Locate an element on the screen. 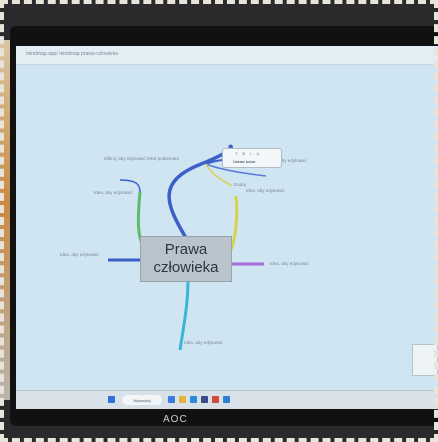 The height and width of the screenshot is (442, 438). taskbar-search-label: Wyszukaj is located at coordinates (142, 400).